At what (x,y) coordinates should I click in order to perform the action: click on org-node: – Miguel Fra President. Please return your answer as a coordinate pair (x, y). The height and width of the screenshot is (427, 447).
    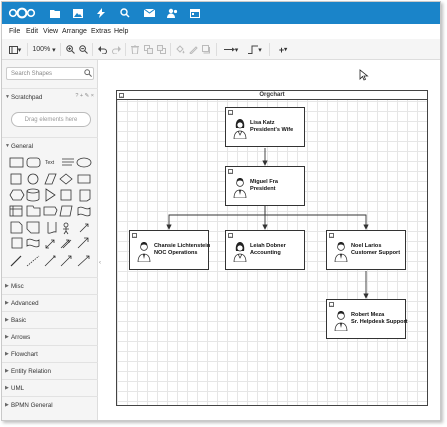
    Looking at the image, I should click on (265, 186).